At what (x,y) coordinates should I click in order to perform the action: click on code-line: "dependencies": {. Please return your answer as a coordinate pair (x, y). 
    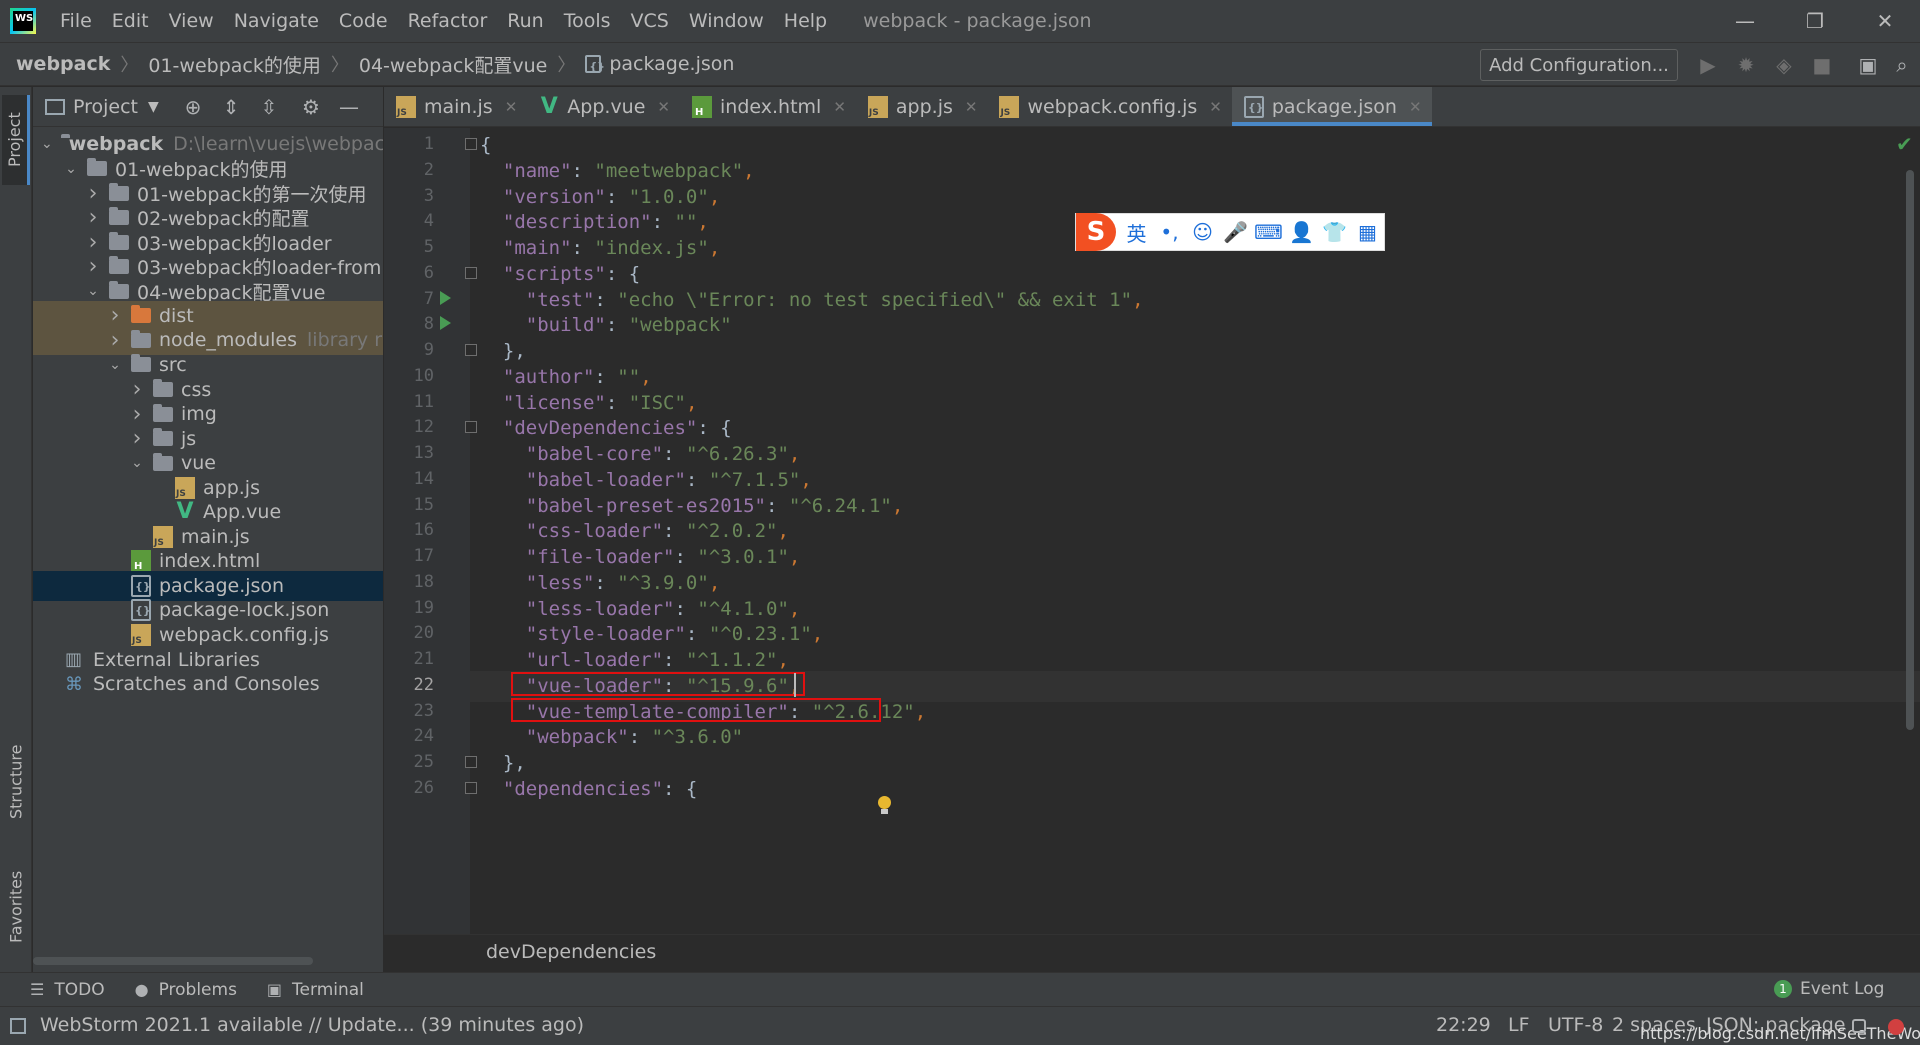
    Looking at the image, I should click on (588, 789).